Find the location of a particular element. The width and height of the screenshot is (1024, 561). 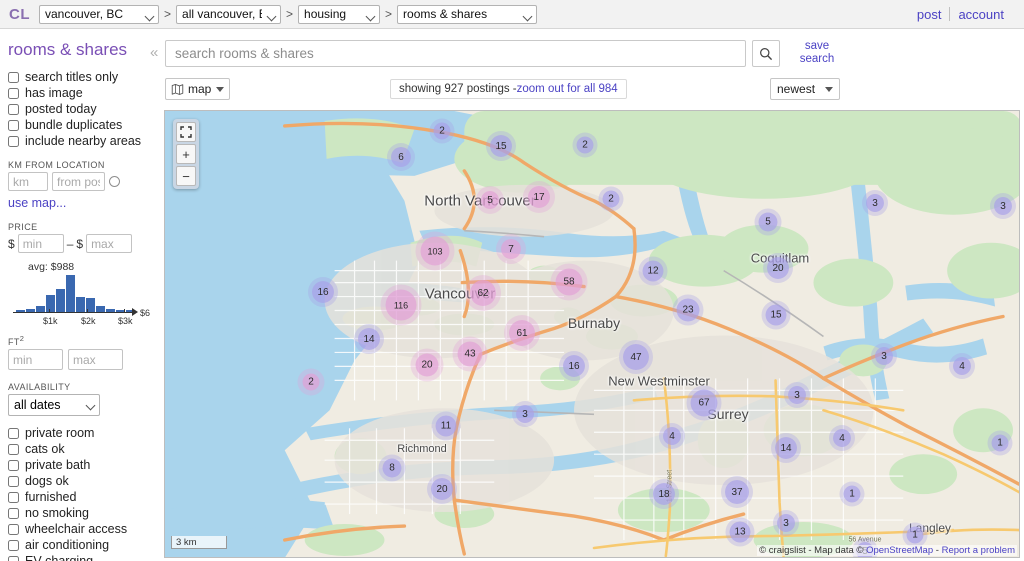

distance-postal-input is located at coordinates (78, 181).